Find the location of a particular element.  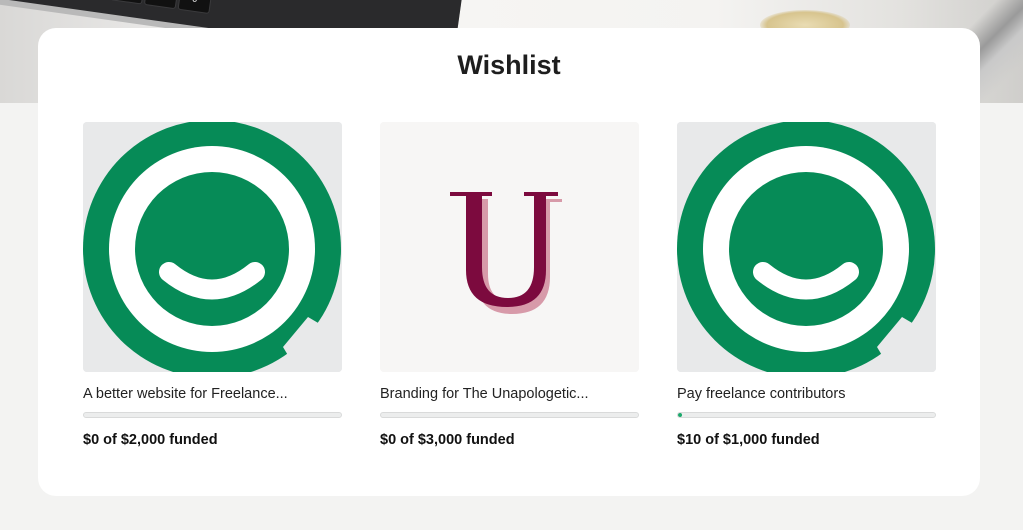

maroon-u-logo-icon is located at coordinates (509, 247).